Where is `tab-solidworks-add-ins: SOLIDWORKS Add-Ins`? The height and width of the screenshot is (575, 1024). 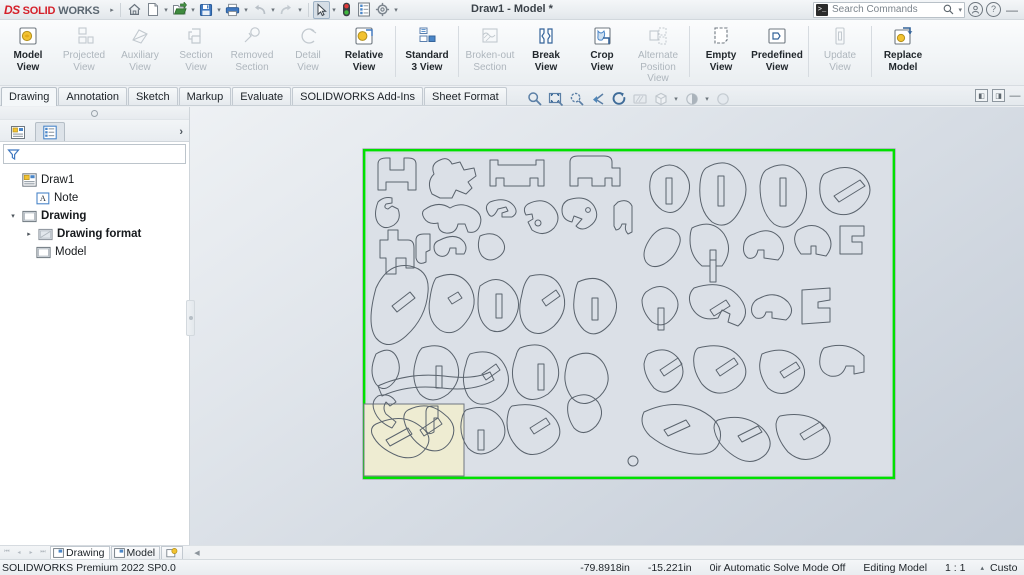 tab-solidworks-add-ins: SOLIDWORKS Add-Ins is located at coordinates (358, 96).